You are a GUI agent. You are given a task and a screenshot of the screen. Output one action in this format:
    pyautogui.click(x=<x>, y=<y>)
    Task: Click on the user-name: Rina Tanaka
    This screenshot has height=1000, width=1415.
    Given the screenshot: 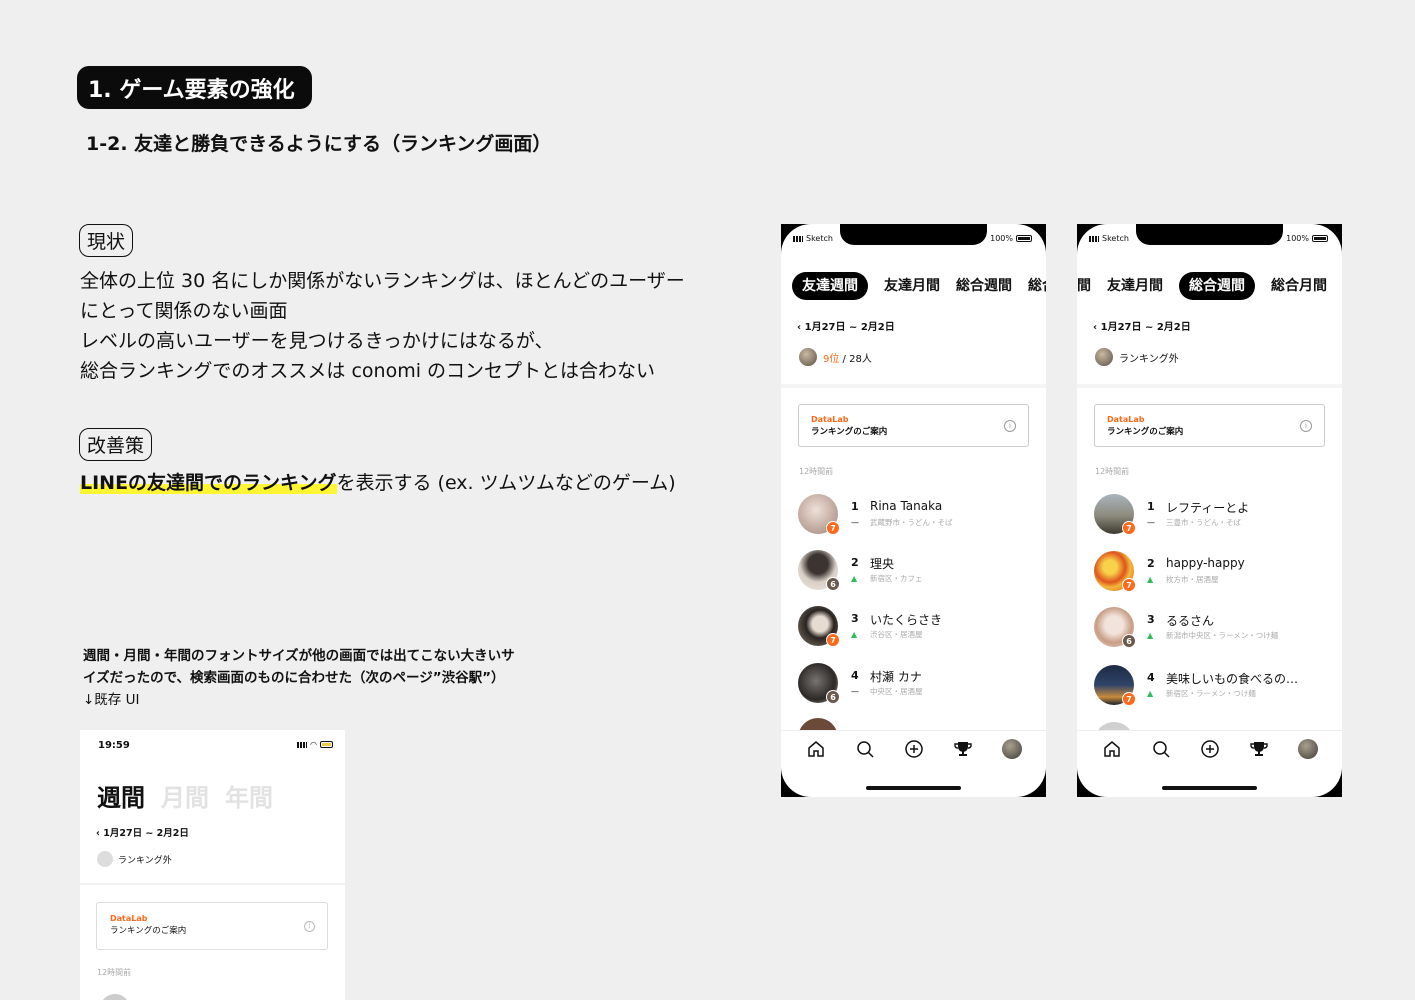 What is the action you would take?
    pyautogui.click(x=906, y=506)
    